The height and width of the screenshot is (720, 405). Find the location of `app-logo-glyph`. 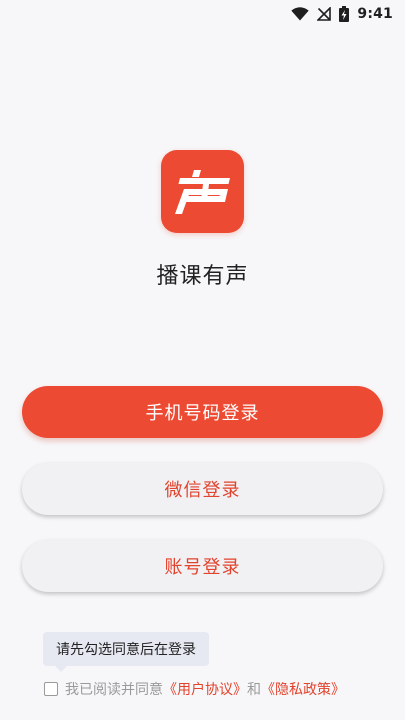

app-logo-glyph is located at coordinates (202, 191).